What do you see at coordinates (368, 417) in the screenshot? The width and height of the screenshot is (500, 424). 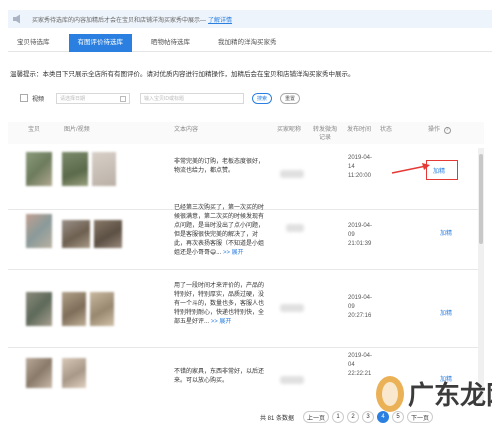 I see `page-3-button: 3` at bounding box center [368, 417].